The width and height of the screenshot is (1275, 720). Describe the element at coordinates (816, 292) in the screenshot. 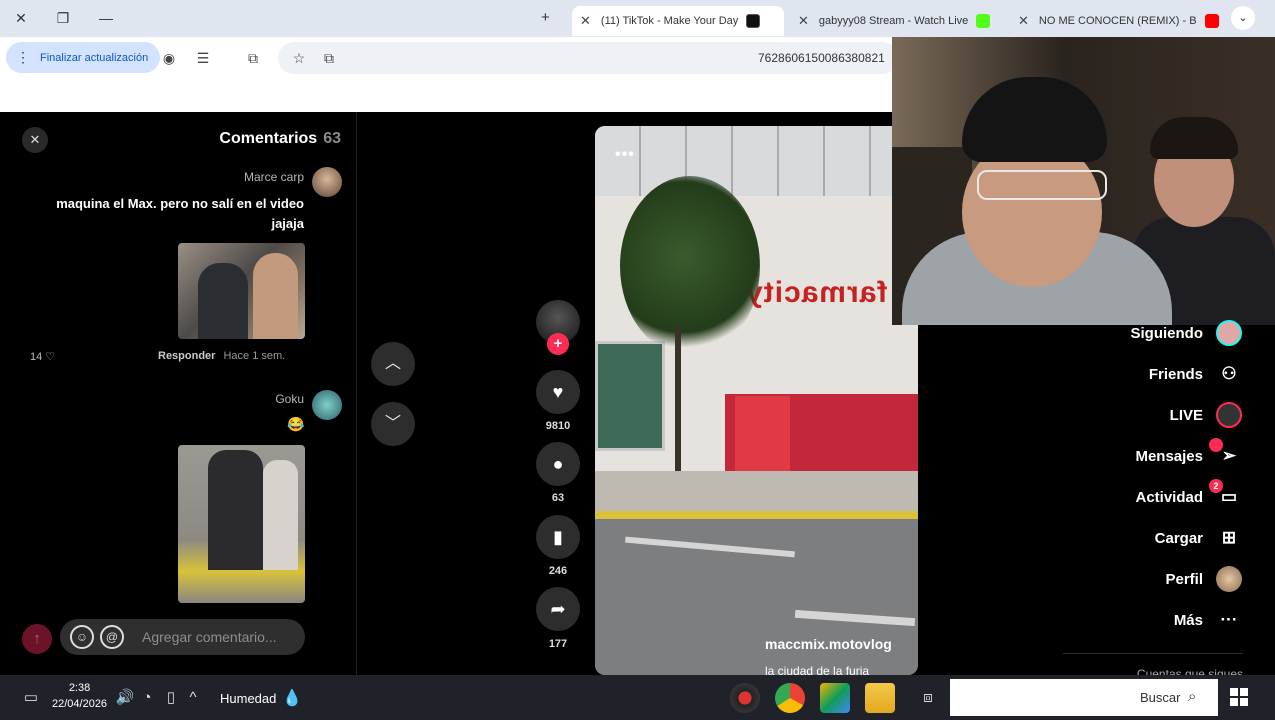

I see `store-sign: farmacity` at that location.